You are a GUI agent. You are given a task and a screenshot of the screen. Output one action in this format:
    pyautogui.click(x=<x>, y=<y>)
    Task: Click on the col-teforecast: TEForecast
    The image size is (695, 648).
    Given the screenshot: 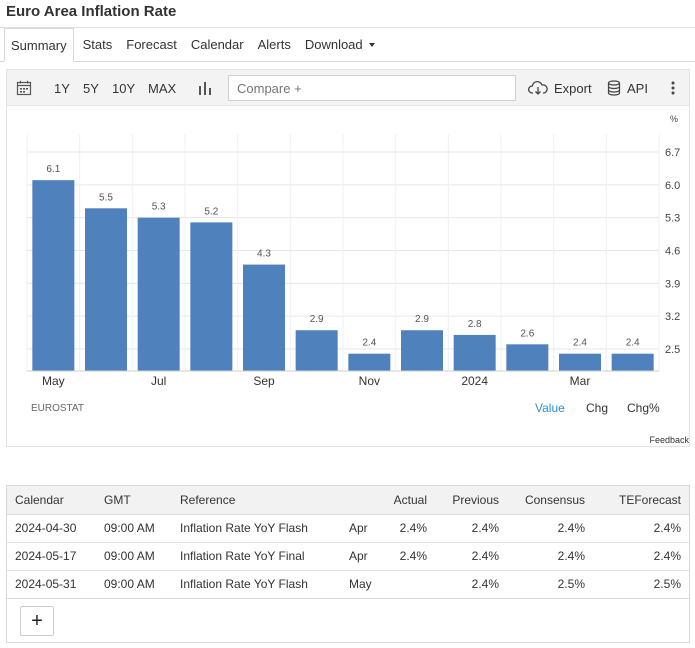 What is the action you would take?
    pyautogui.click(x=641, y=500)
    